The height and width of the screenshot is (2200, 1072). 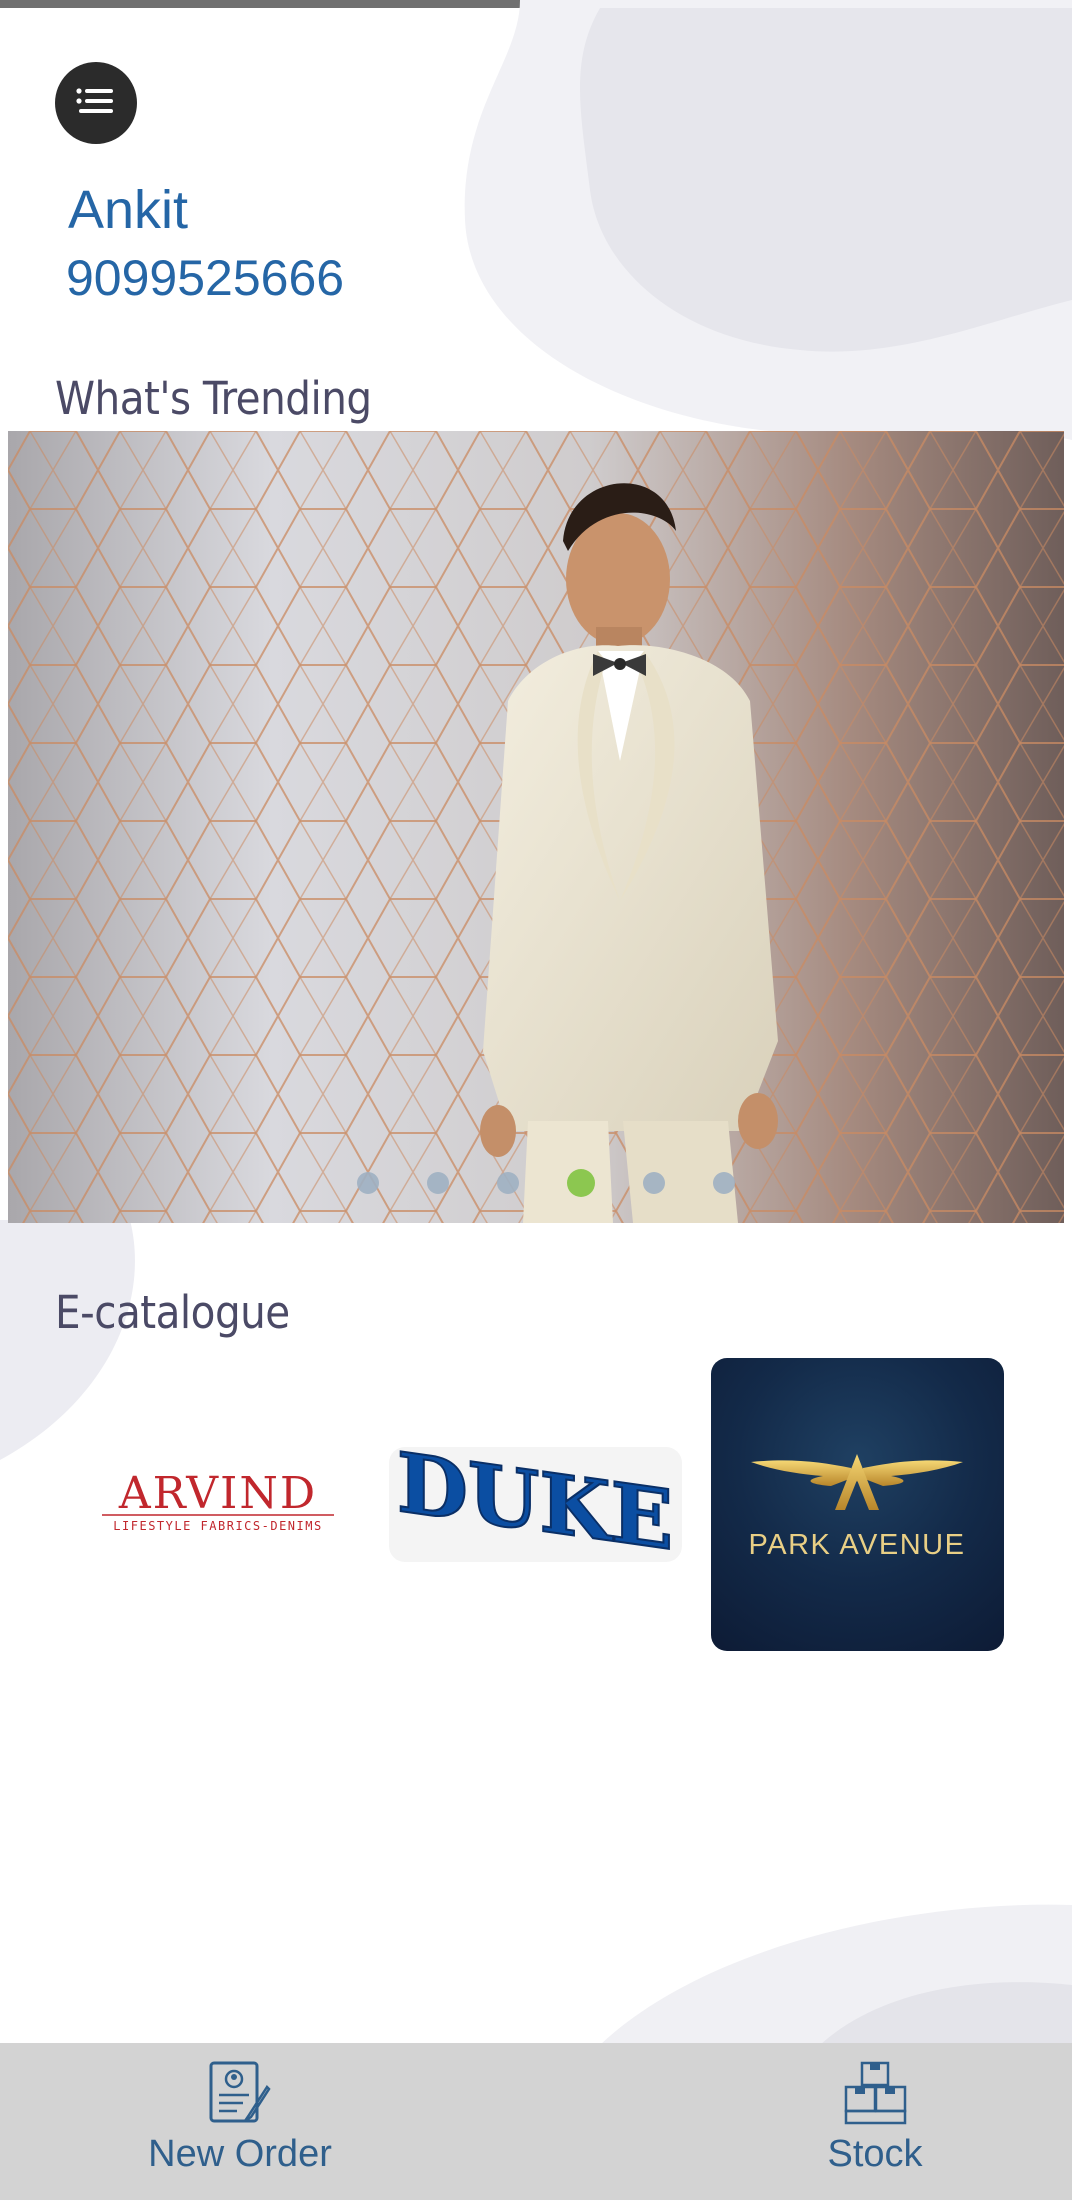 I want to click on brand-card-arvind: ARVIND LIFESTYLE FABRICS-DENIMS, so click(x=218, y=1503).